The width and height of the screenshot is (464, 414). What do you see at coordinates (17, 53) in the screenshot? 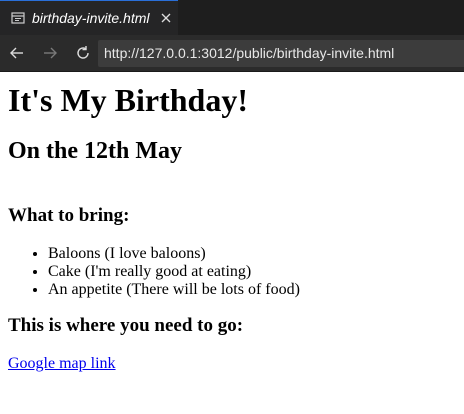
I see `back-arrow-icon` at bounding box center [17, 53].